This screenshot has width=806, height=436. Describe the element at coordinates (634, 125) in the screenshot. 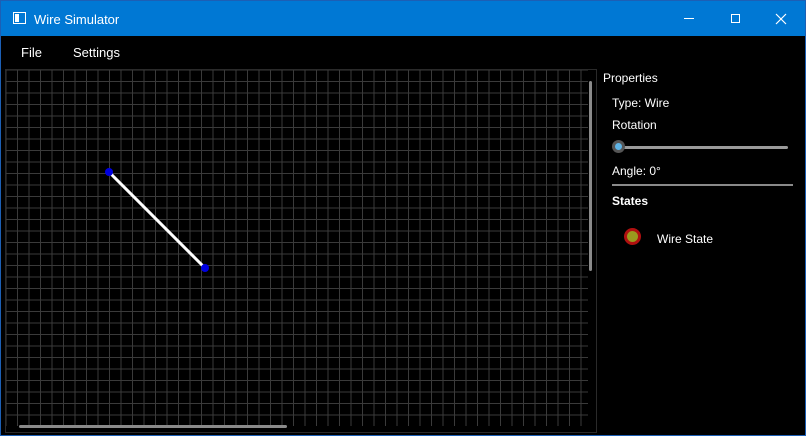

I see `rotation-label: Rotation` at that location.